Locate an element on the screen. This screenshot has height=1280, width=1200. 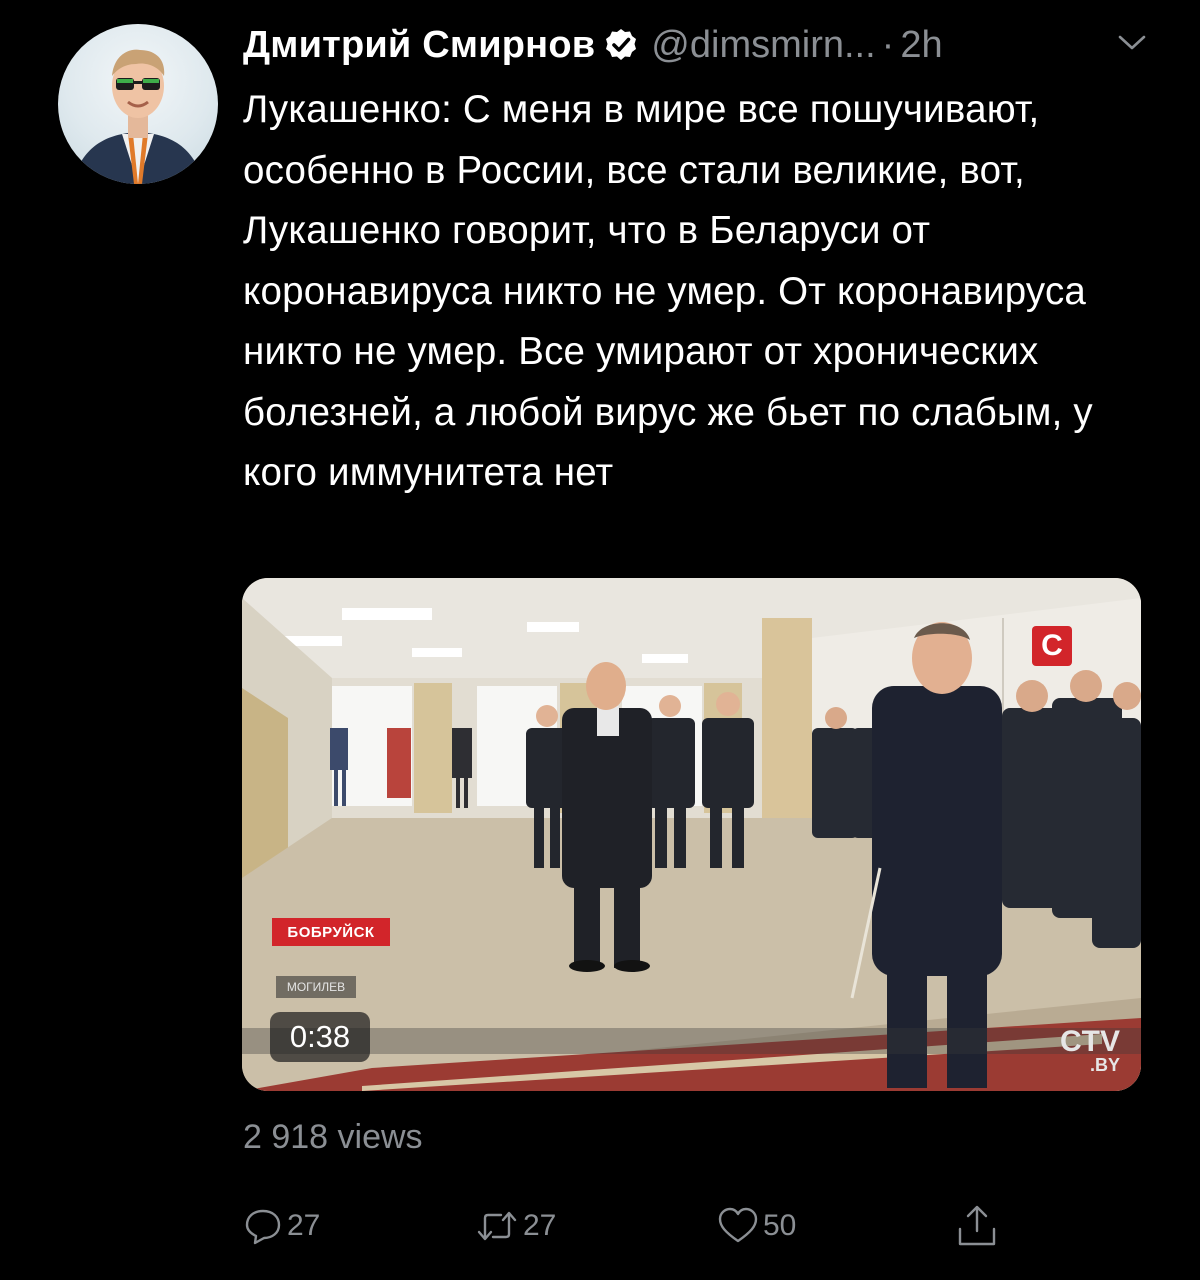
avatar is located at coordinates (138, 104).